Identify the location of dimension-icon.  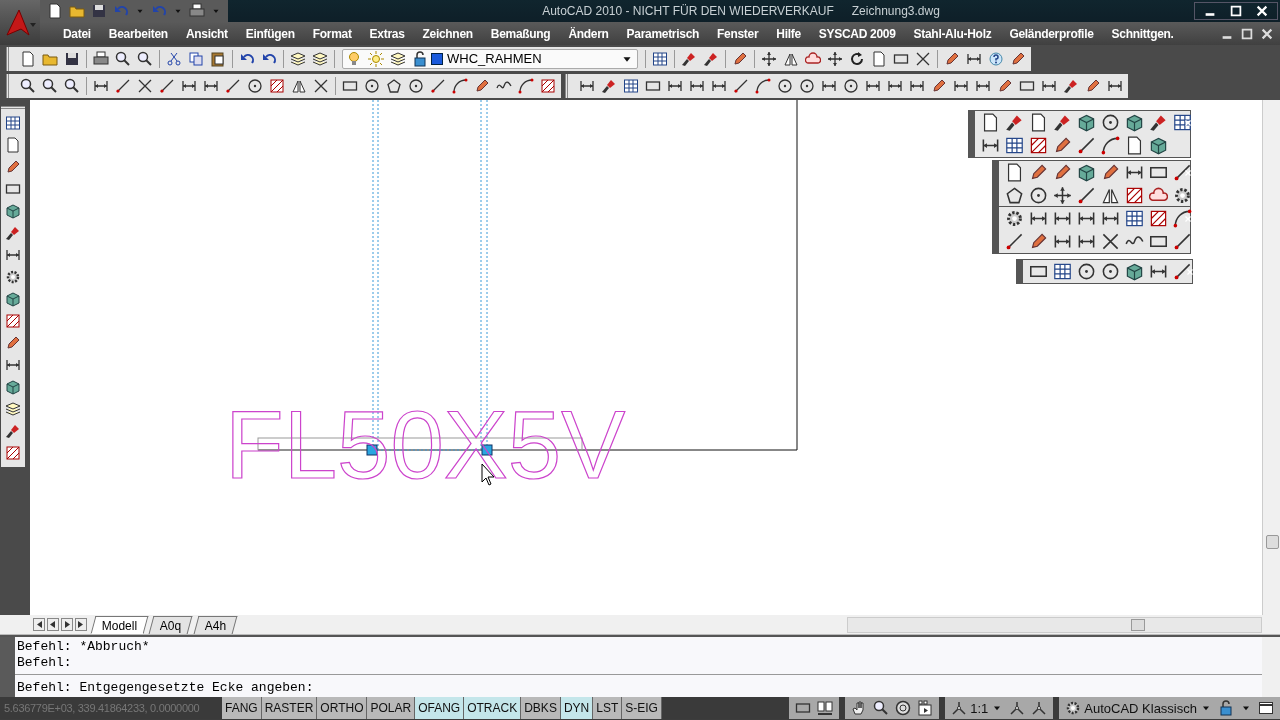
(13, 365).